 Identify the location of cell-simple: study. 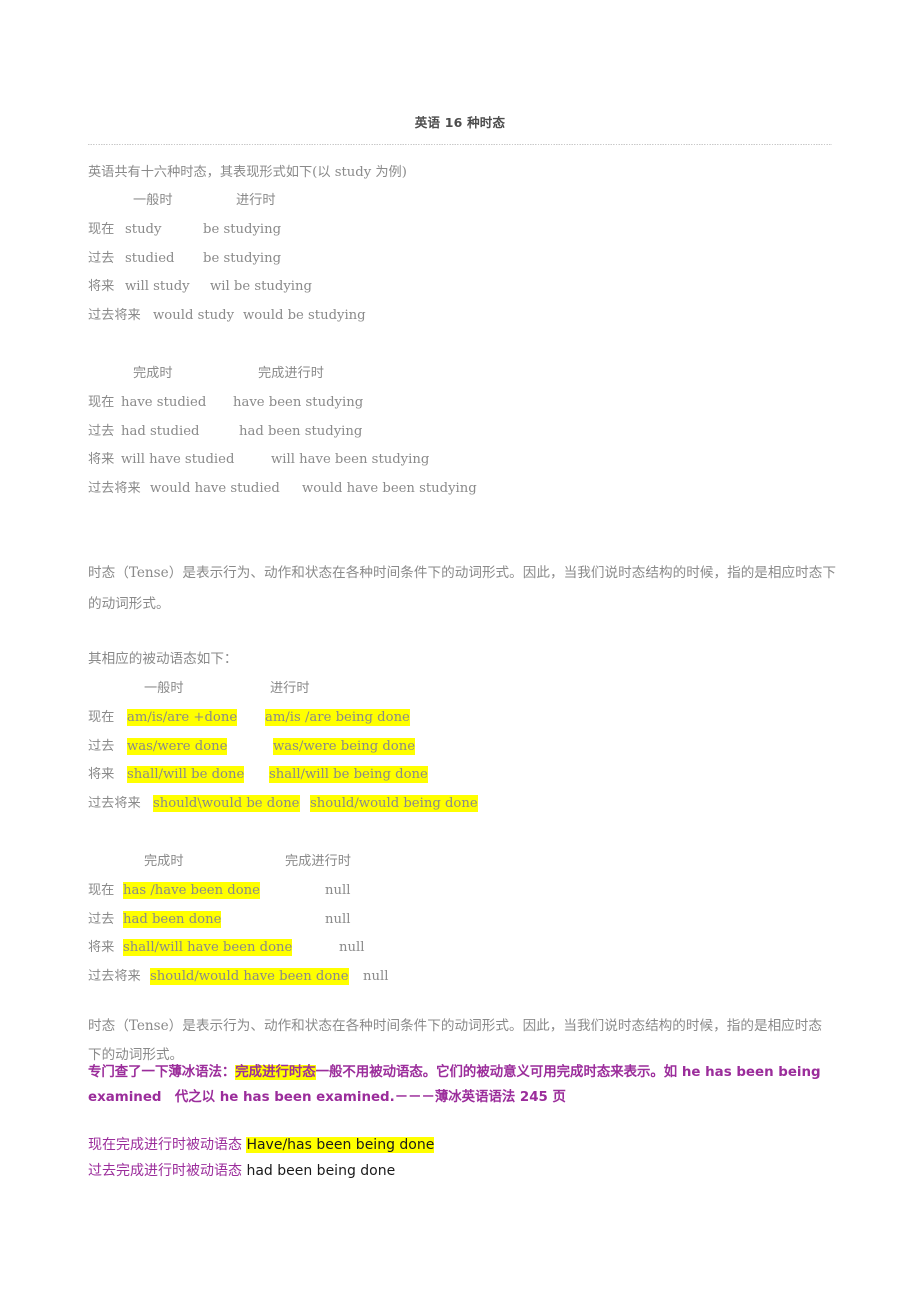
(143, 229).